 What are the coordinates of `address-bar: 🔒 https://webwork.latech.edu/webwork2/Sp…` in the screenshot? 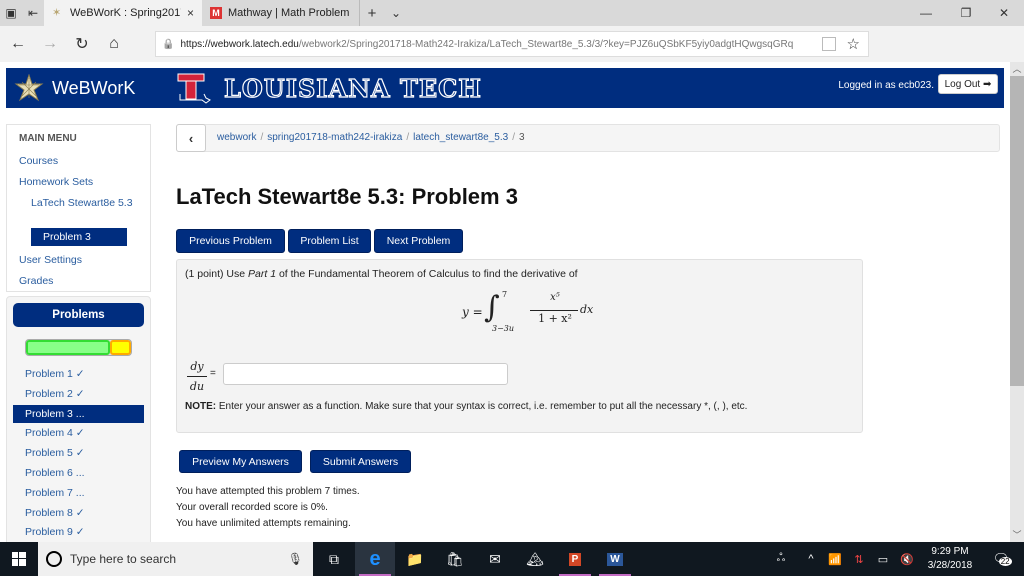 It's located at (512, 44).